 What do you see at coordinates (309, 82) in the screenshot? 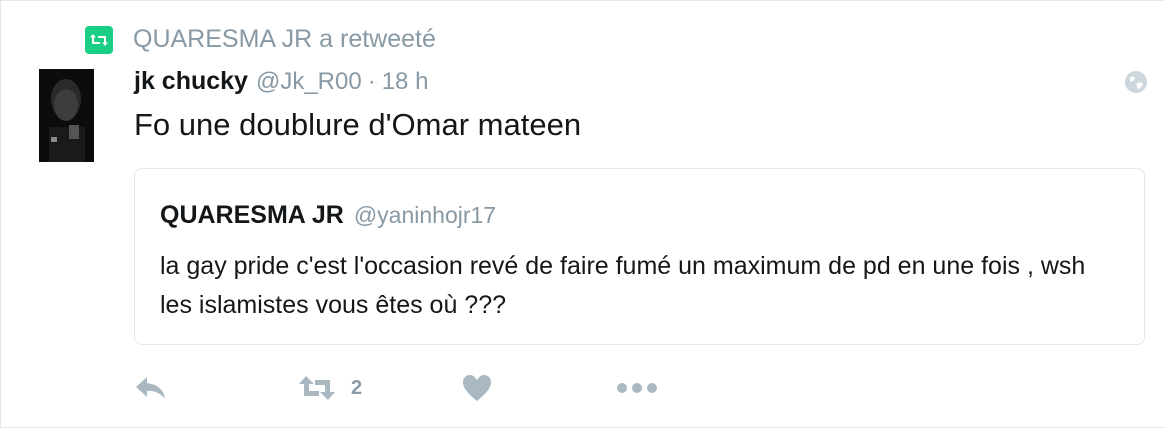
I see `author-handle: @Jk_R00` at bounding box center [309, 82].